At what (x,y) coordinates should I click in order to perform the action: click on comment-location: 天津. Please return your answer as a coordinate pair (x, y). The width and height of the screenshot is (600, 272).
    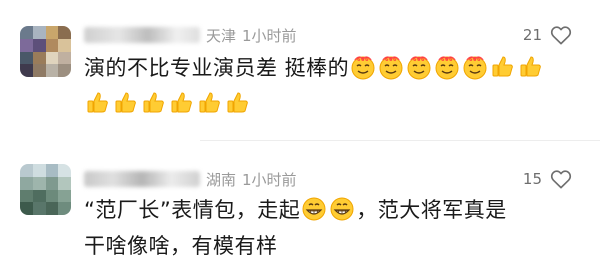
    Looking at the image, I should click on (221, 35).